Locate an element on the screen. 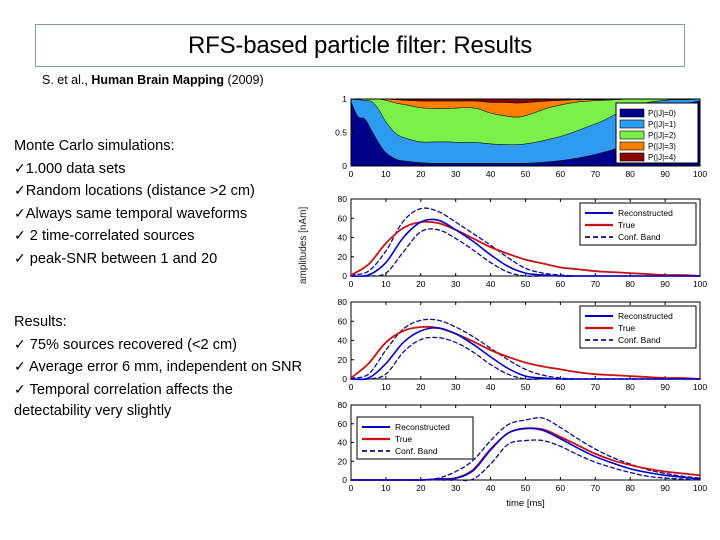 The width and height of the screenshot is (720, 540). svg-text: P(|J|=3) is located at coordinates (662, 146).